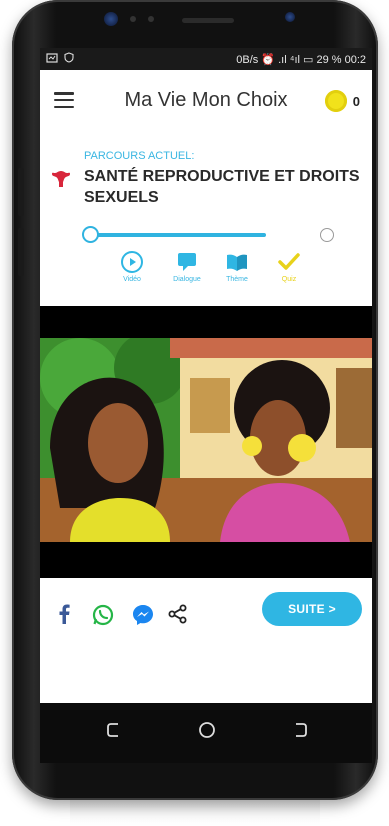  Describe the element at coordinates (114, 732) in the screenshot. I see `recent-apps-button` at that location.